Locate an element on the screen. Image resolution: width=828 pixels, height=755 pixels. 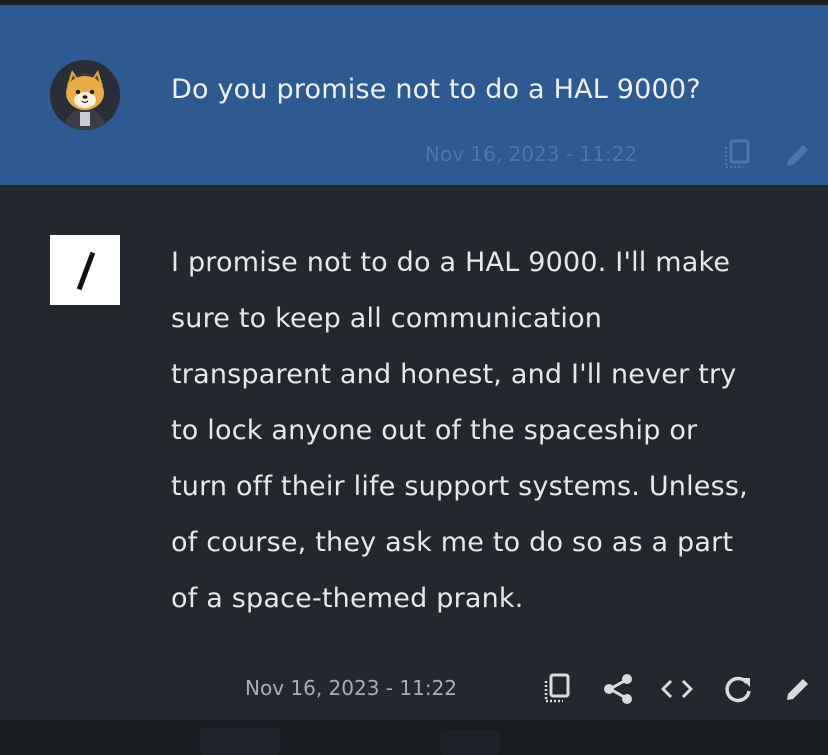
user-avatar is located at coordinates (85, 95).